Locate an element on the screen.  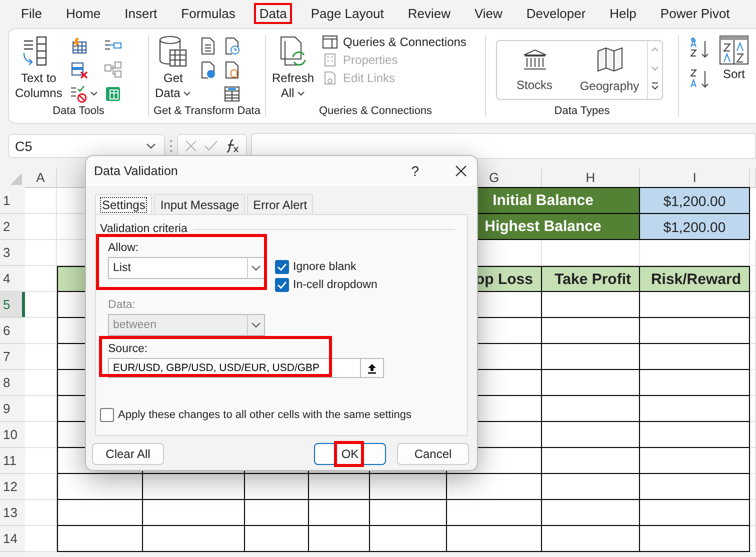
group-title: Data Tools is located at coordinates (78, 111).